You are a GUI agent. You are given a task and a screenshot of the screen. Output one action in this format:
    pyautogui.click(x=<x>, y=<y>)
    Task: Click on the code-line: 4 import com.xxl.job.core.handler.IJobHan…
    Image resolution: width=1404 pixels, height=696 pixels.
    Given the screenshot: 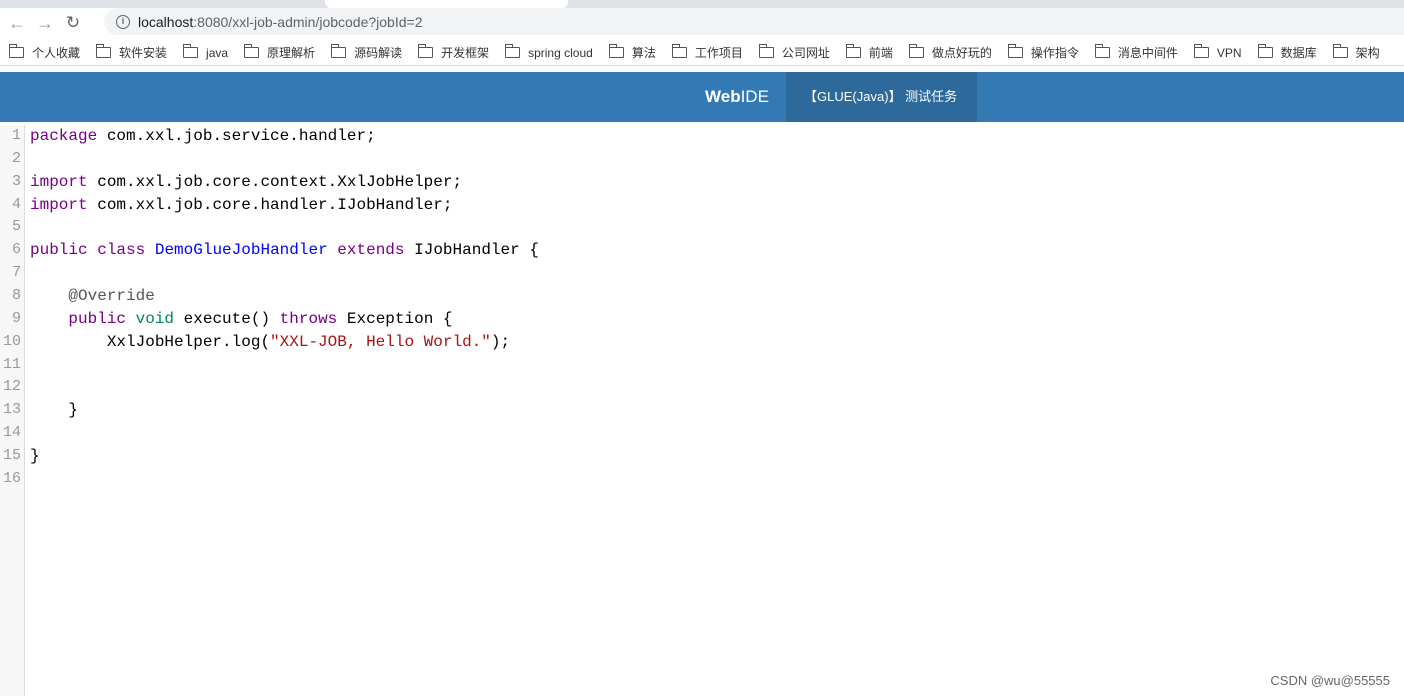 What is the action you would take?
    pyautogui.click(x=702, y=205)
    